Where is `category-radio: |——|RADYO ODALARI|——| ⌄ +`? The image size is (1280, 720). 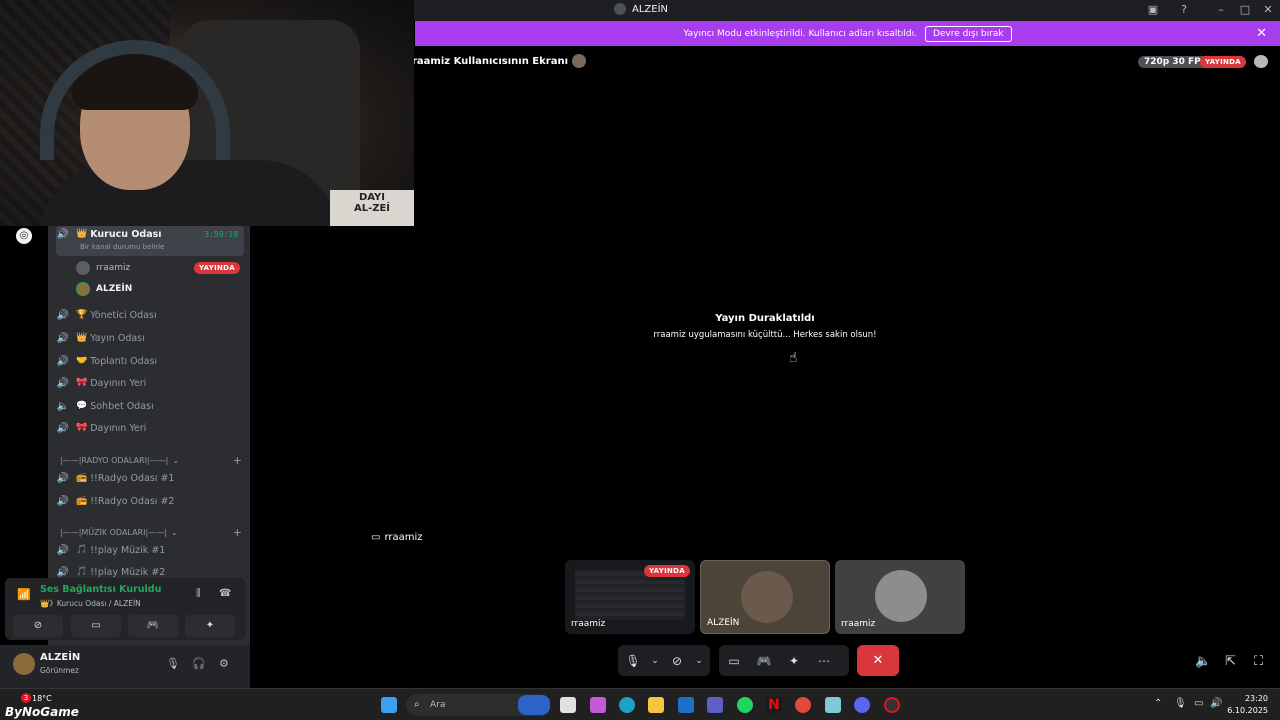 category-radio: |——|RADYO ODALARI|——| ⌄ + is located at coordinates (151, 460).